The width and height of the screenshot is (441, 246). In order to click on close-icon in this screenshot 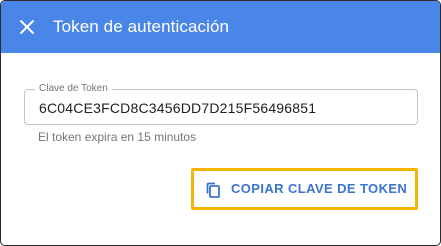, I will do `click(27, 27)`.